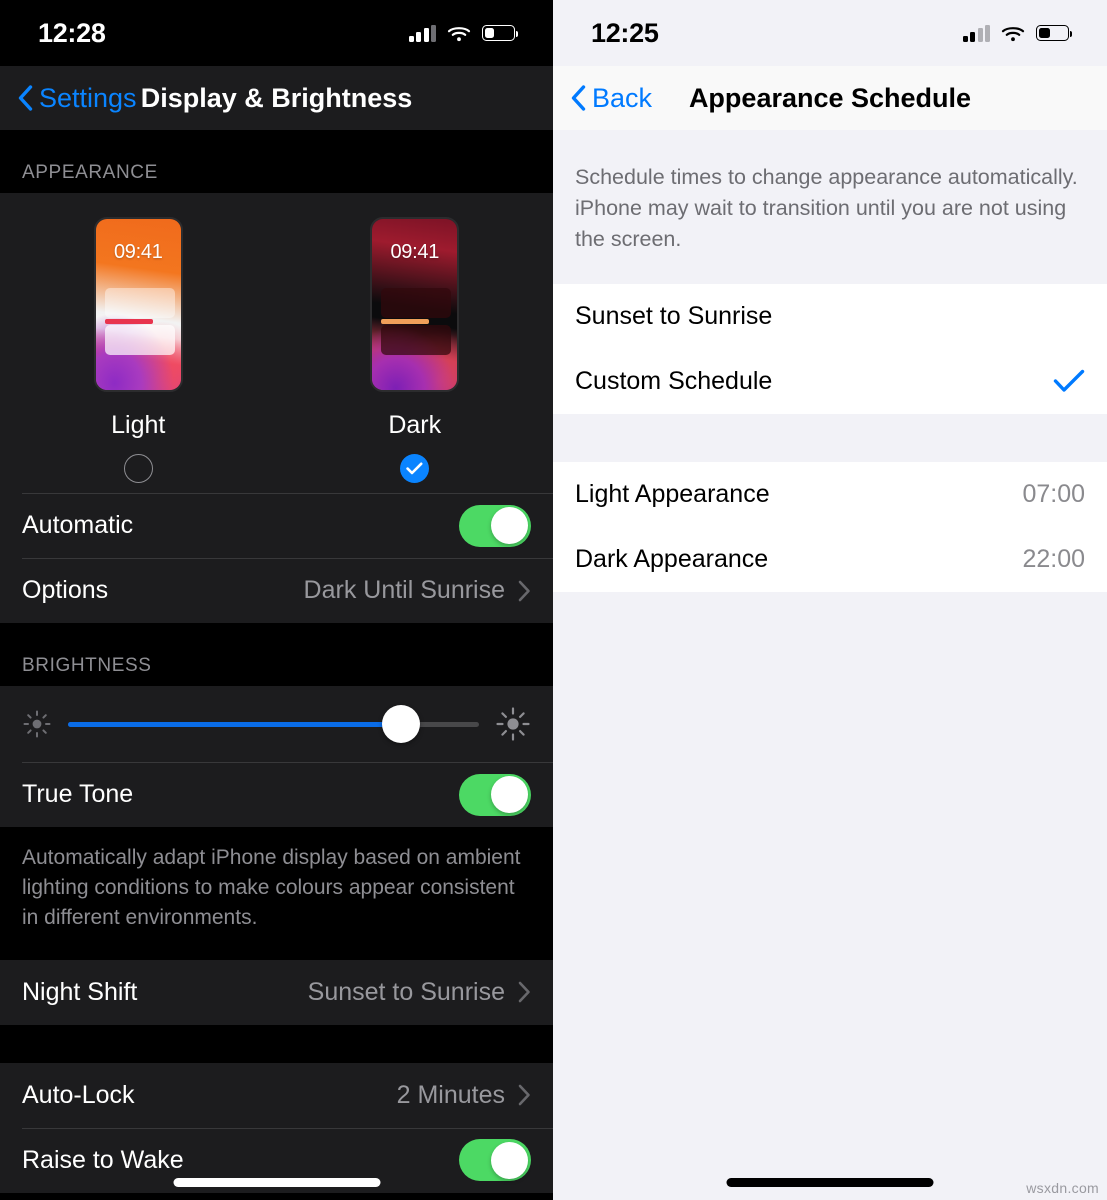  Describe the element at coordinates (88, 97) in the screenshot. I see `back-button-label: Settings` at that location.